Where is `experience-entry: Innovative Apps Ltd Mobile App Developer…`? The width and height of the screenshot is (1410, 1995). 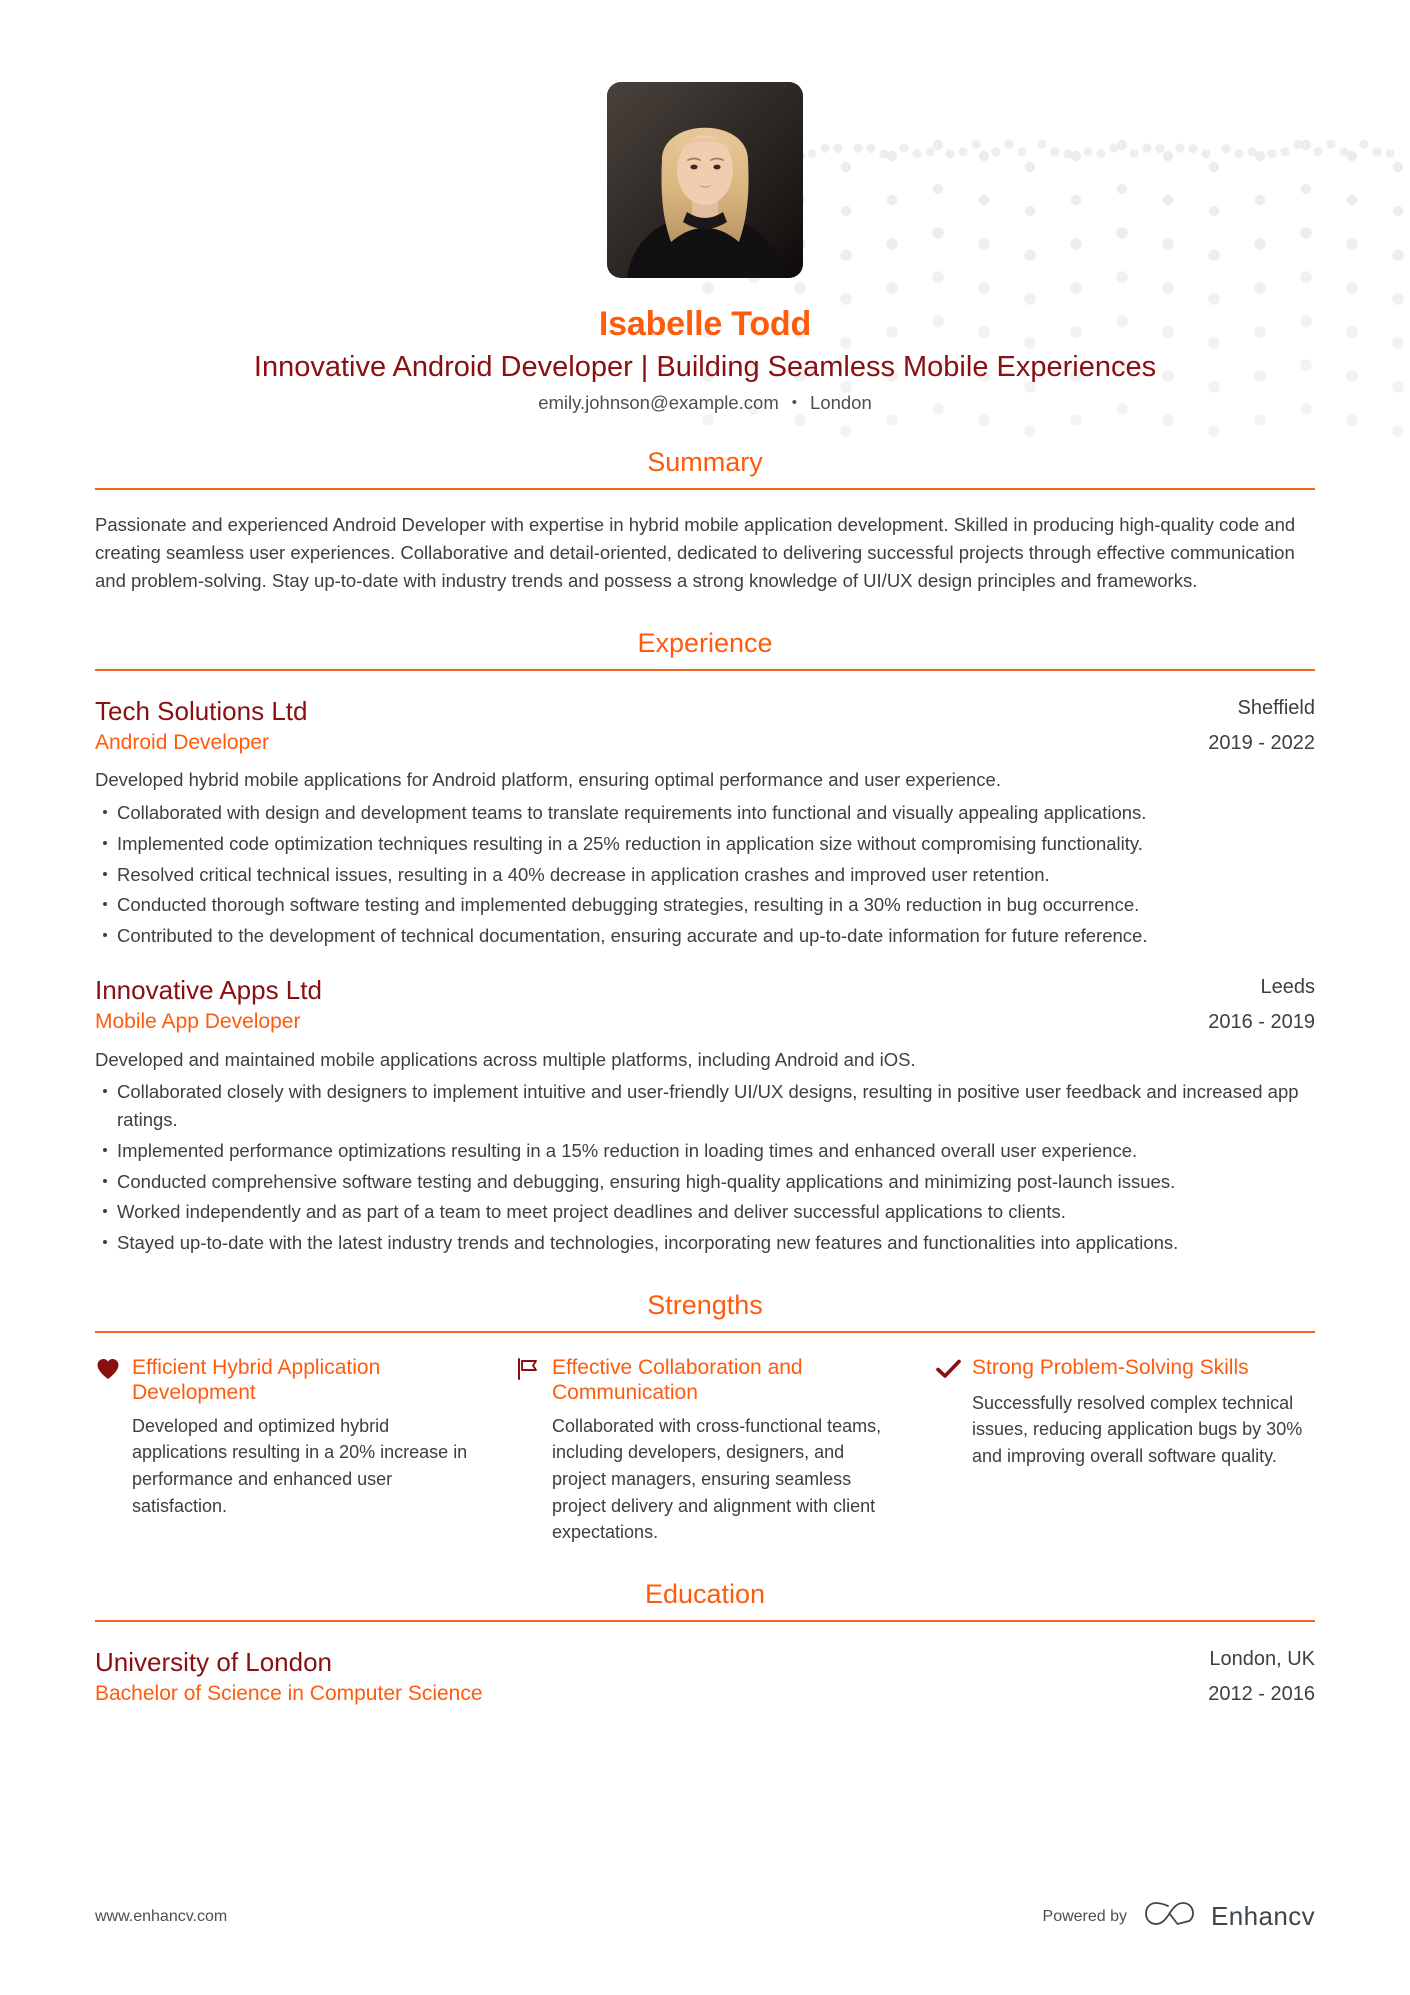
experience-entry: Innovative Apps Ltd Mobile App Developer… is located at coordinates (705, 1115).